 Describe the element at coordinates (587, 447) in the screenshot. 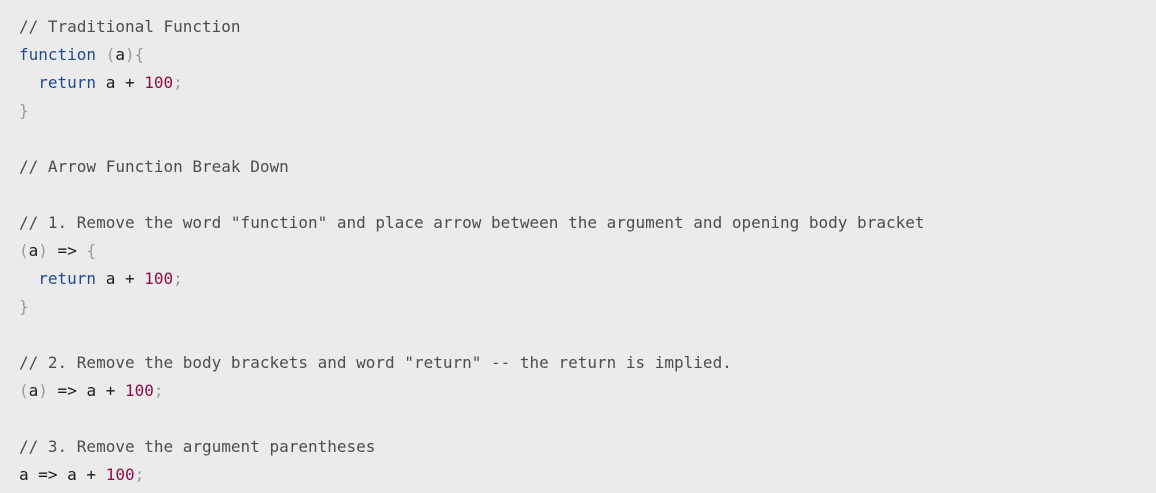

I see `code-line: // 3. Remove the argument parentheses` at that location.